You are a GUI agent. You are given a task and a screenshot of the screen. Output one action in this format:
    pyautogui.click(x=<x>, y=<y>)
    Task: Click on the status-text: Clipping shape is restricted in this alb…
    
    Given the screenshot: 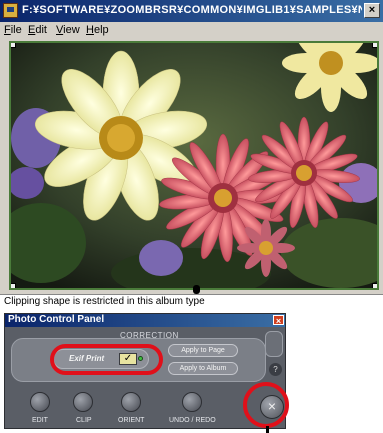 What is the action you would take?
    pyautogui.click(x=104, y=301)
    